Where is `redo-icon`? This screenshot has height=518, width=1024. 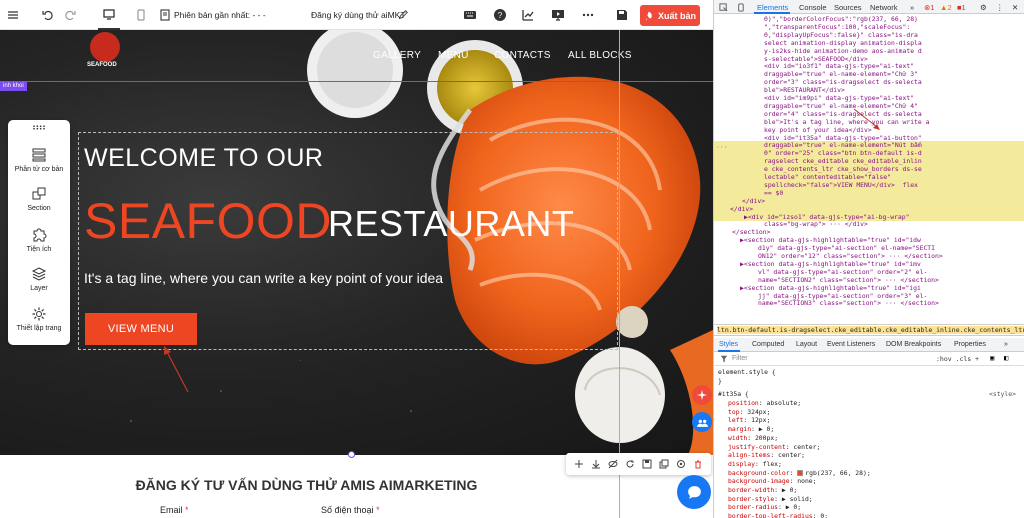 redo-icon is located at coordinates (70, 15).